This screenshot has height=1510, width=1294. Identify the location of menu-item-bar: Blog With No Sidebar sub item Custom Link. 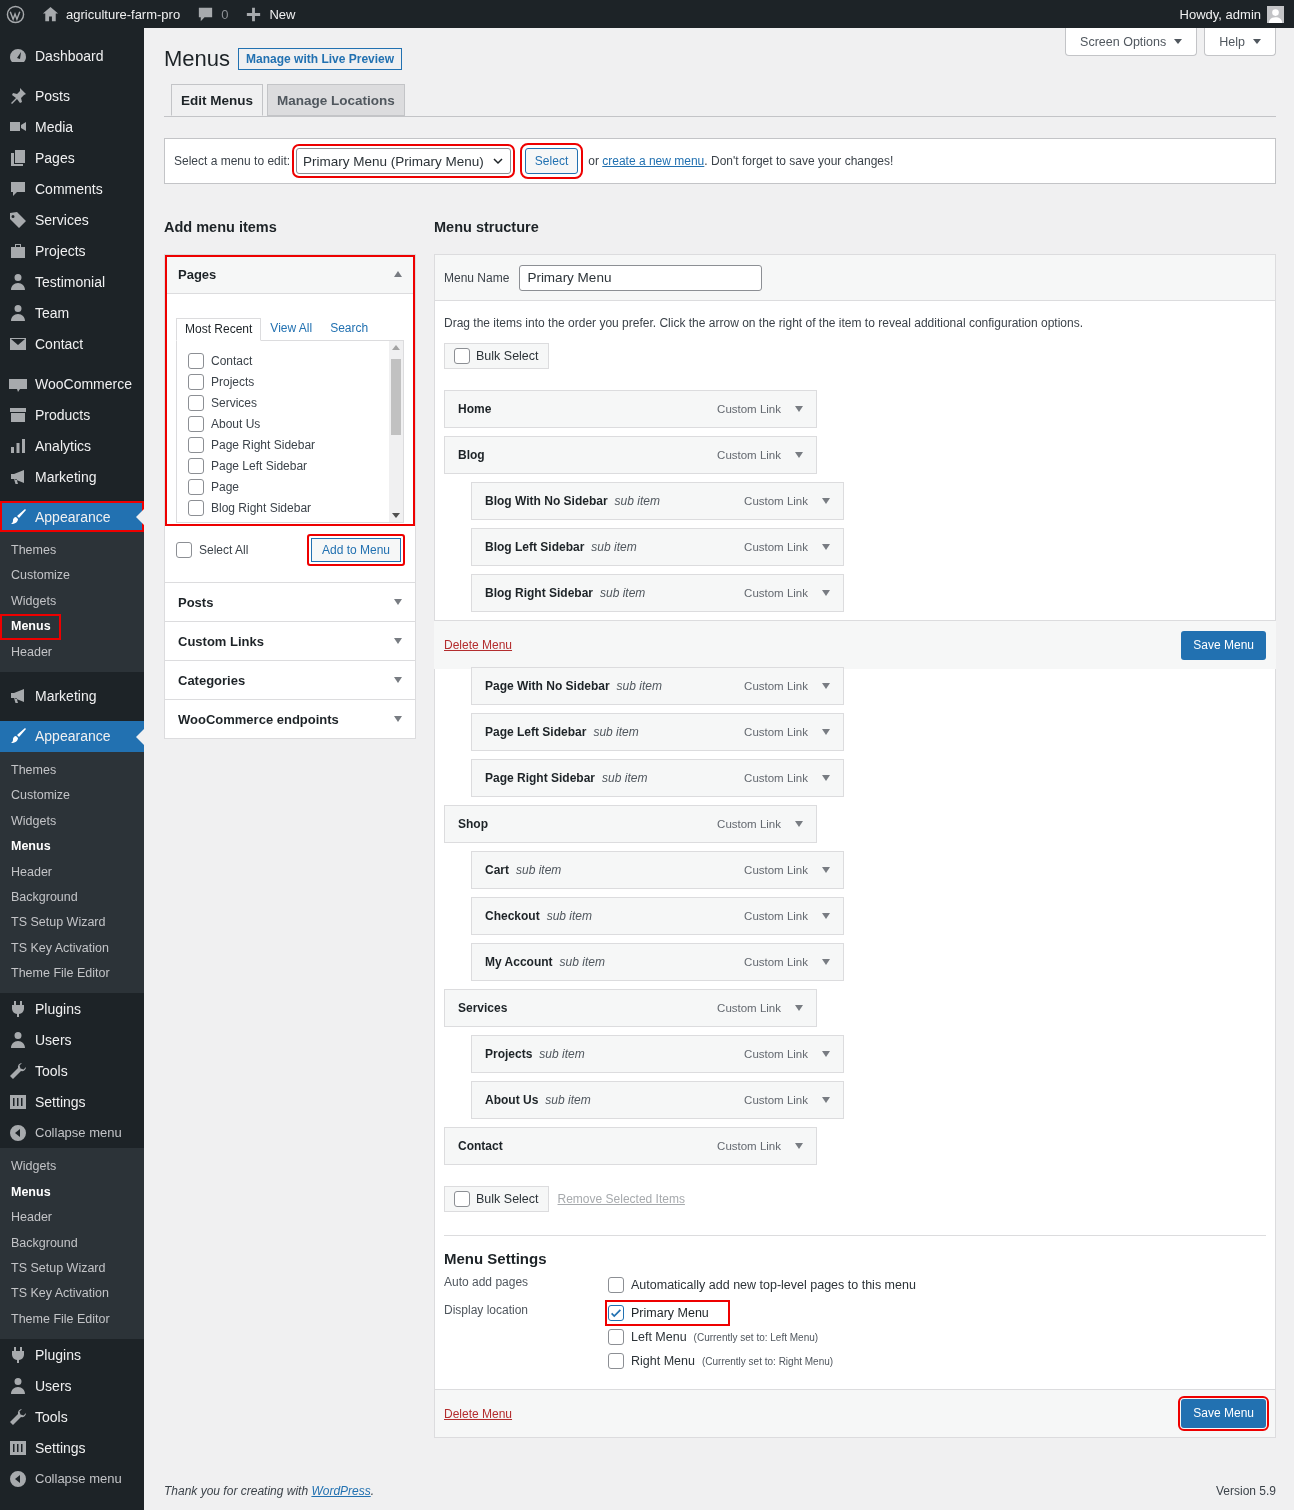
(657, 501).